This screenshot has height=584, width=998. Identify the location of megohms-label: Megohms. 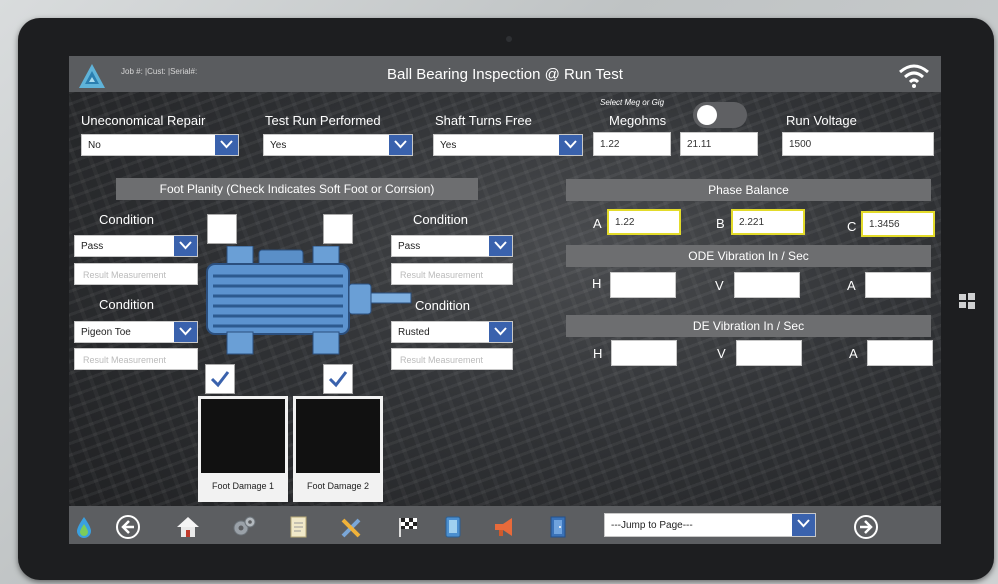
(638, 120).